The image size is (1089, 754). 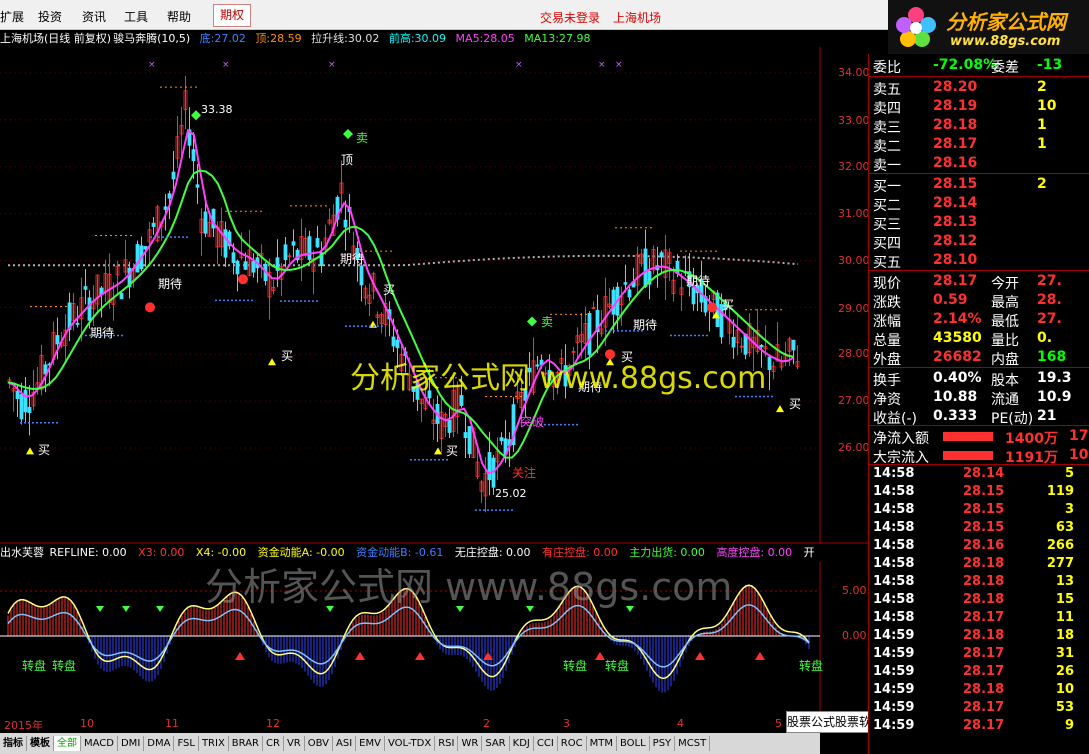 What do you see at coordinates (637, 18) in the screenshot?
I see `market-name: 上海机场` at bounding box center [637, 18].